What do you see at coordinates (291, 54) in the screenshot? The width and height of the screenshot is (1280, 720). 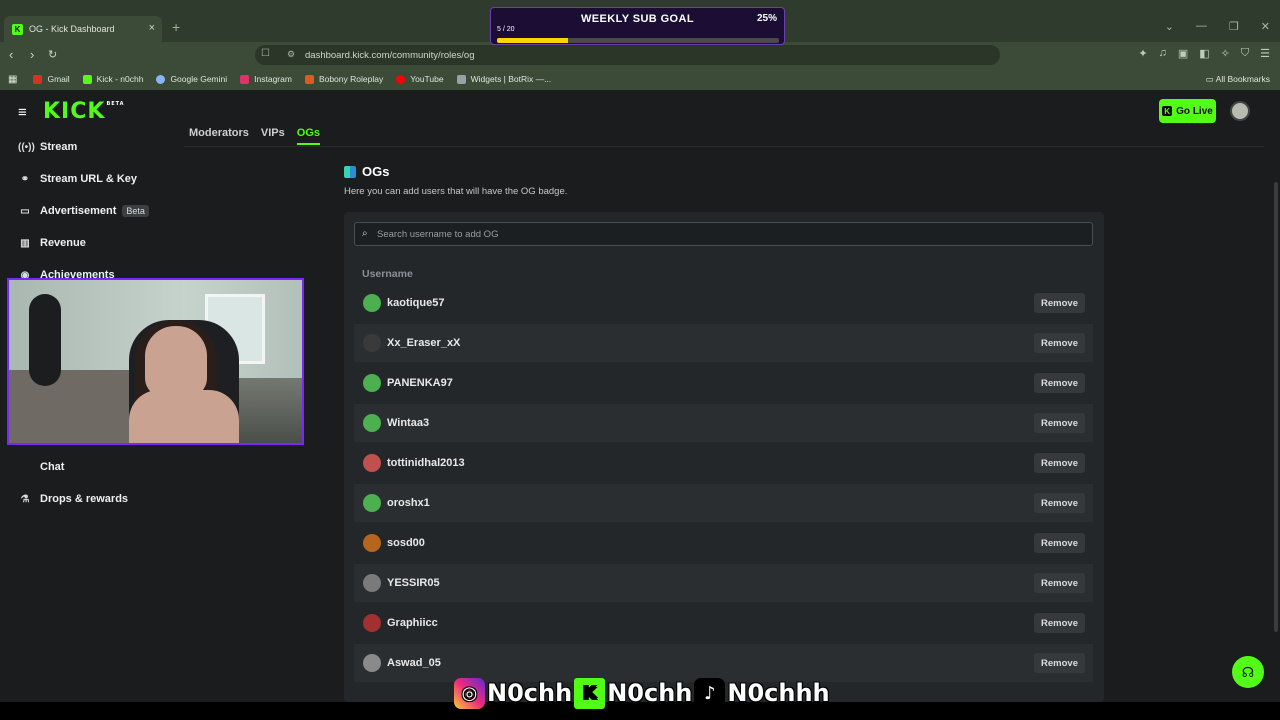 I see `site-info-icon: ⚙` at bounding box center [291, 54].